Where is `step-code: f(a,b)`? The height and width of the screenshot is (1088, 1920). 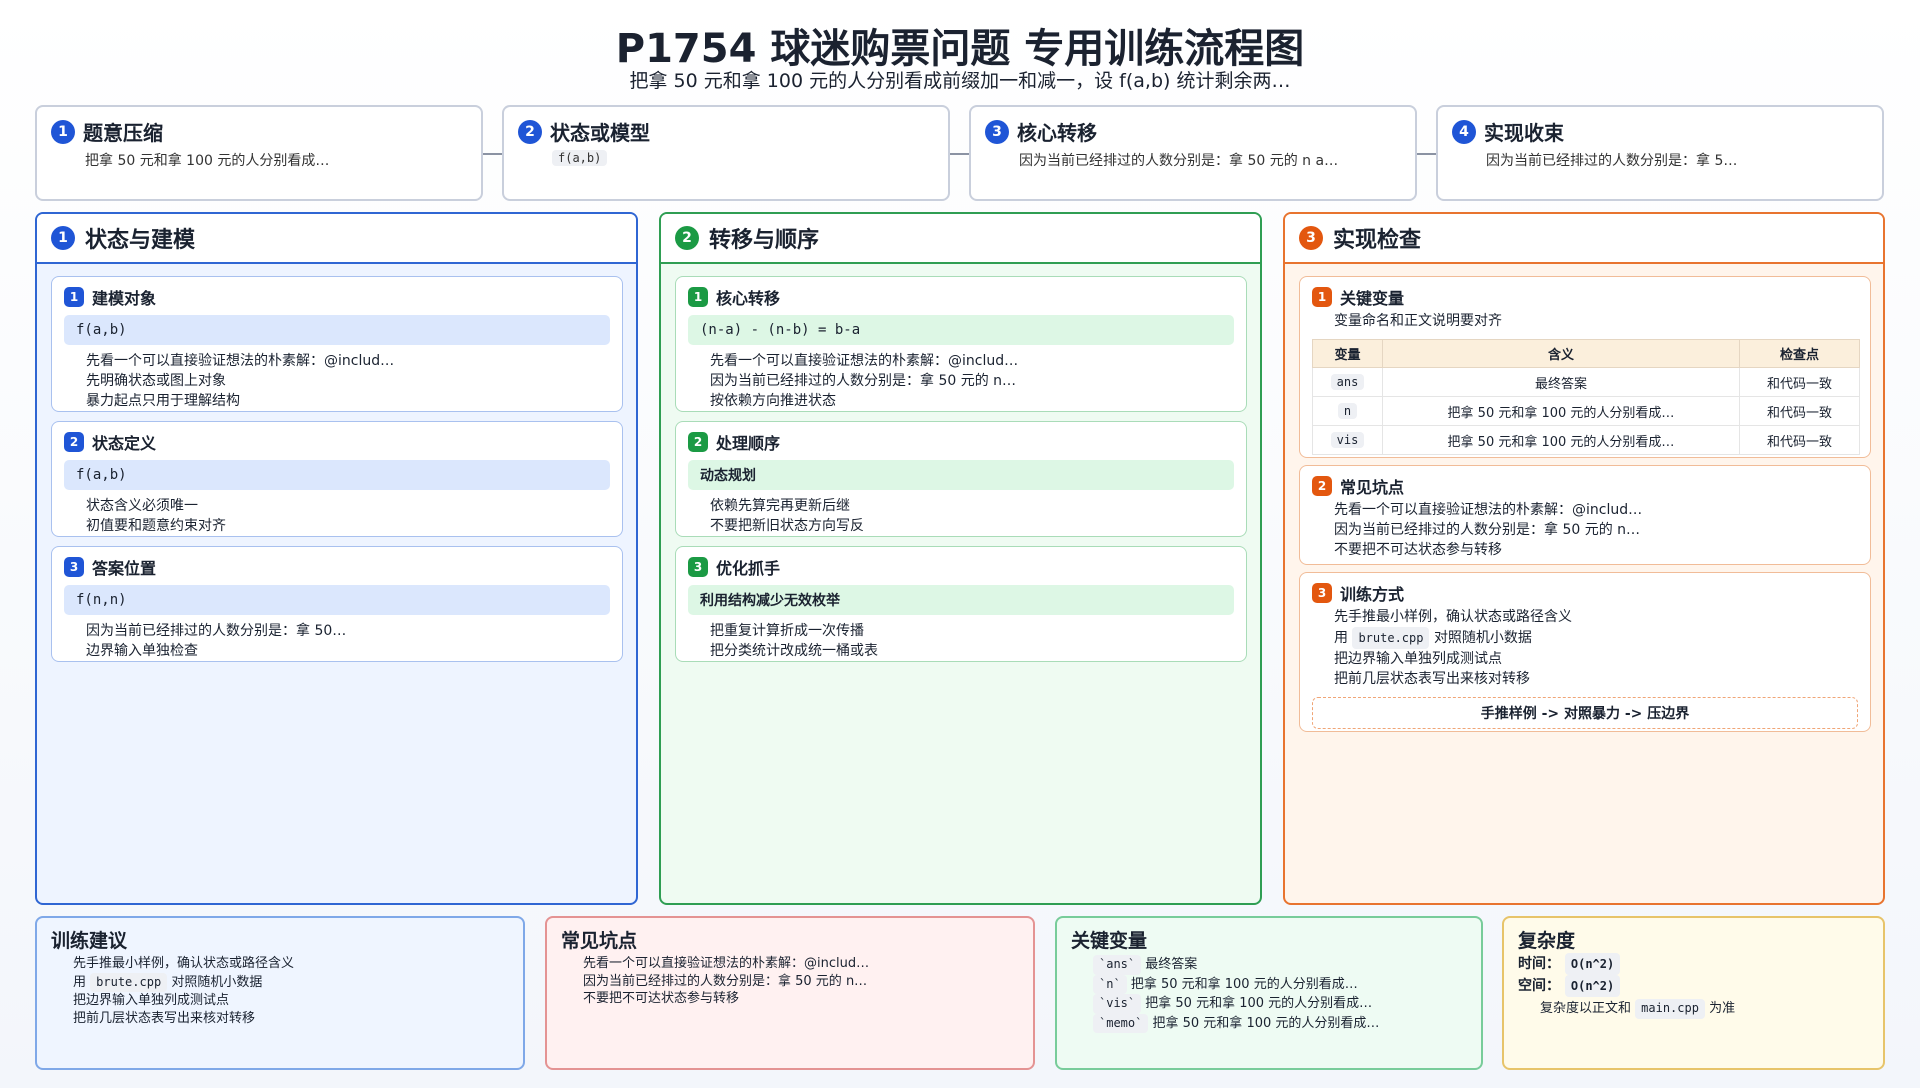 step-code: f(a,b) is located at coordinates (580, 158).